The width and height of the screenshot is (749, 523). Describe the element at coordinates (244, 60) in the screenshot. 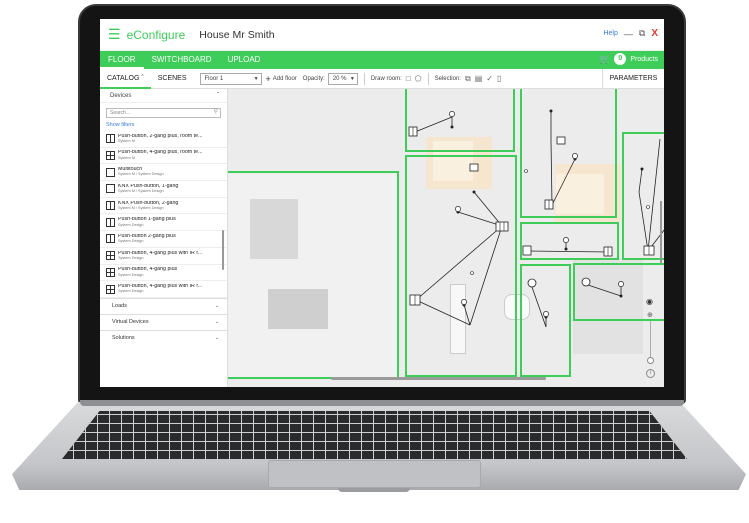

I see `tab-upload: UPLOAD` at that location.